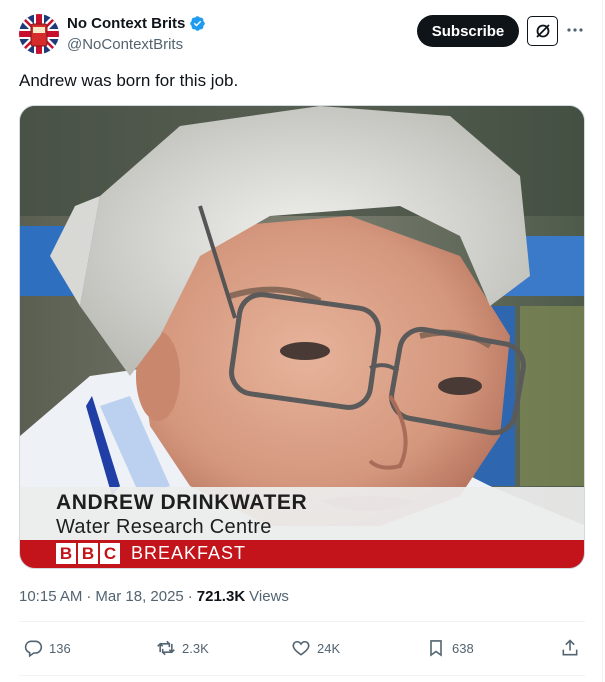  I want to click on repost-button: 2.3K, so click(182, 648).